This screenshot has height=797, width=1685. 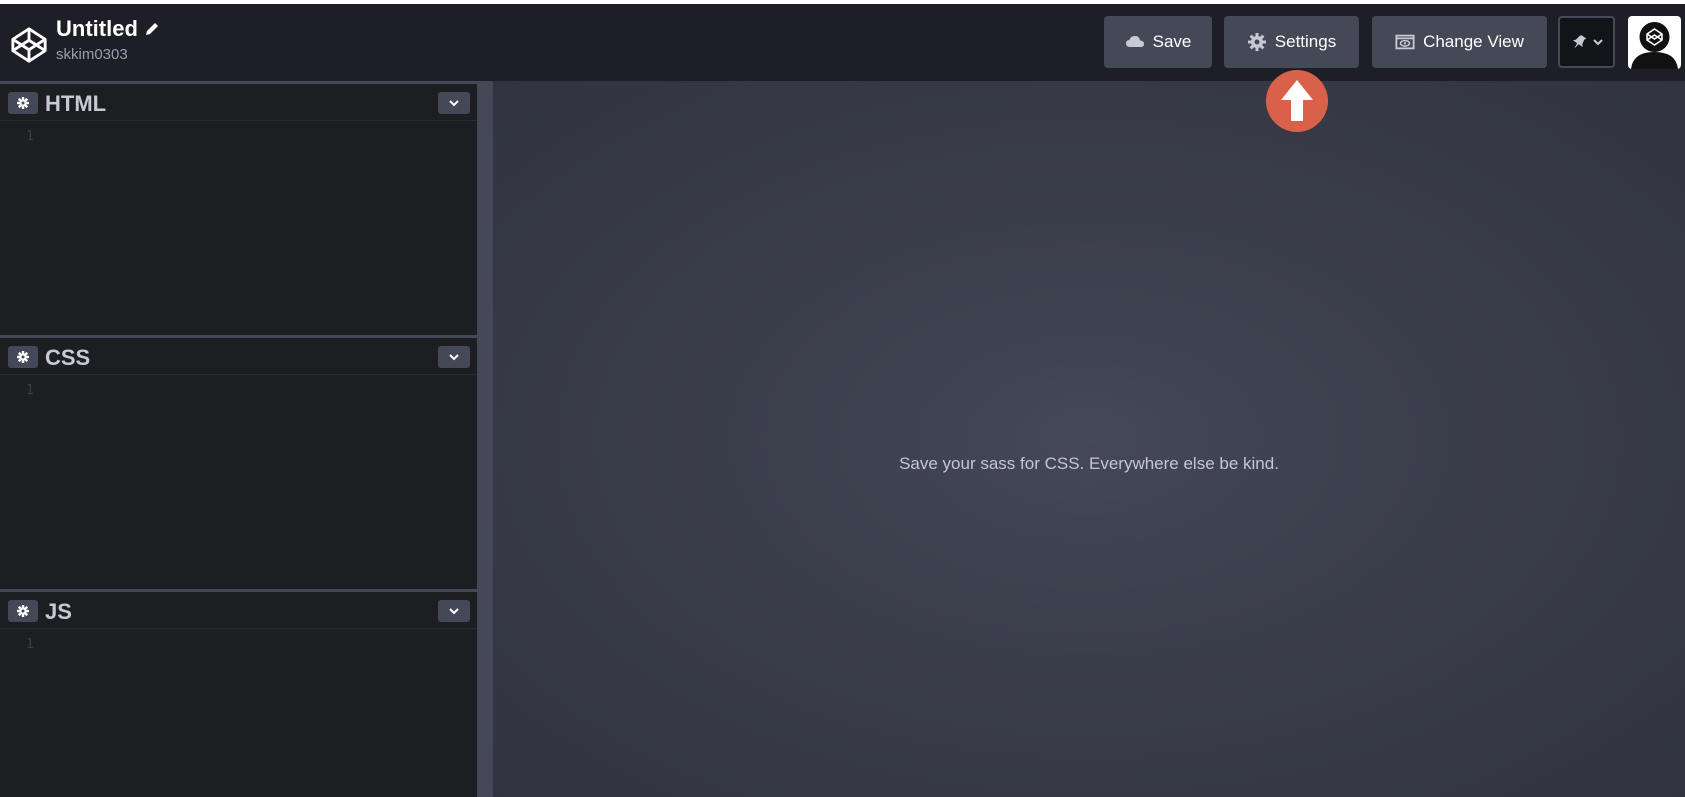 What do you see at coordinates (238, 101) in the screenshot?
I see `html-editor-header: HTML` at bounding box center [238, 101].